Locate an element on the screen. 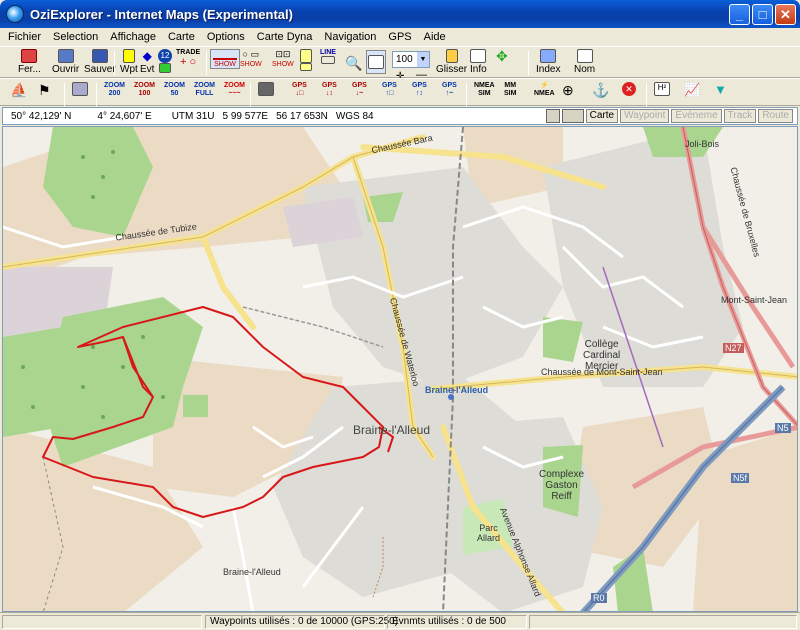 This screenshot has width=800, height=630. anchor-button: ⚓ is located at coordinates (600, 90).